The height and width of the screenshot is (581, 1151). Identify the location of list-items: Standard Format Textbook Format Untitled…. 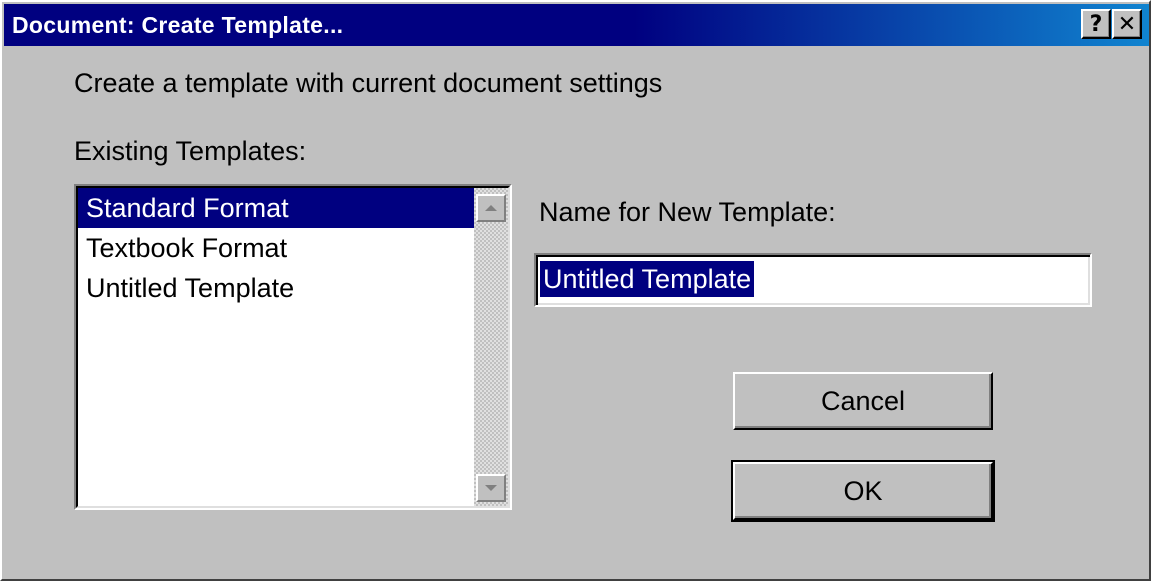
(277, 248).